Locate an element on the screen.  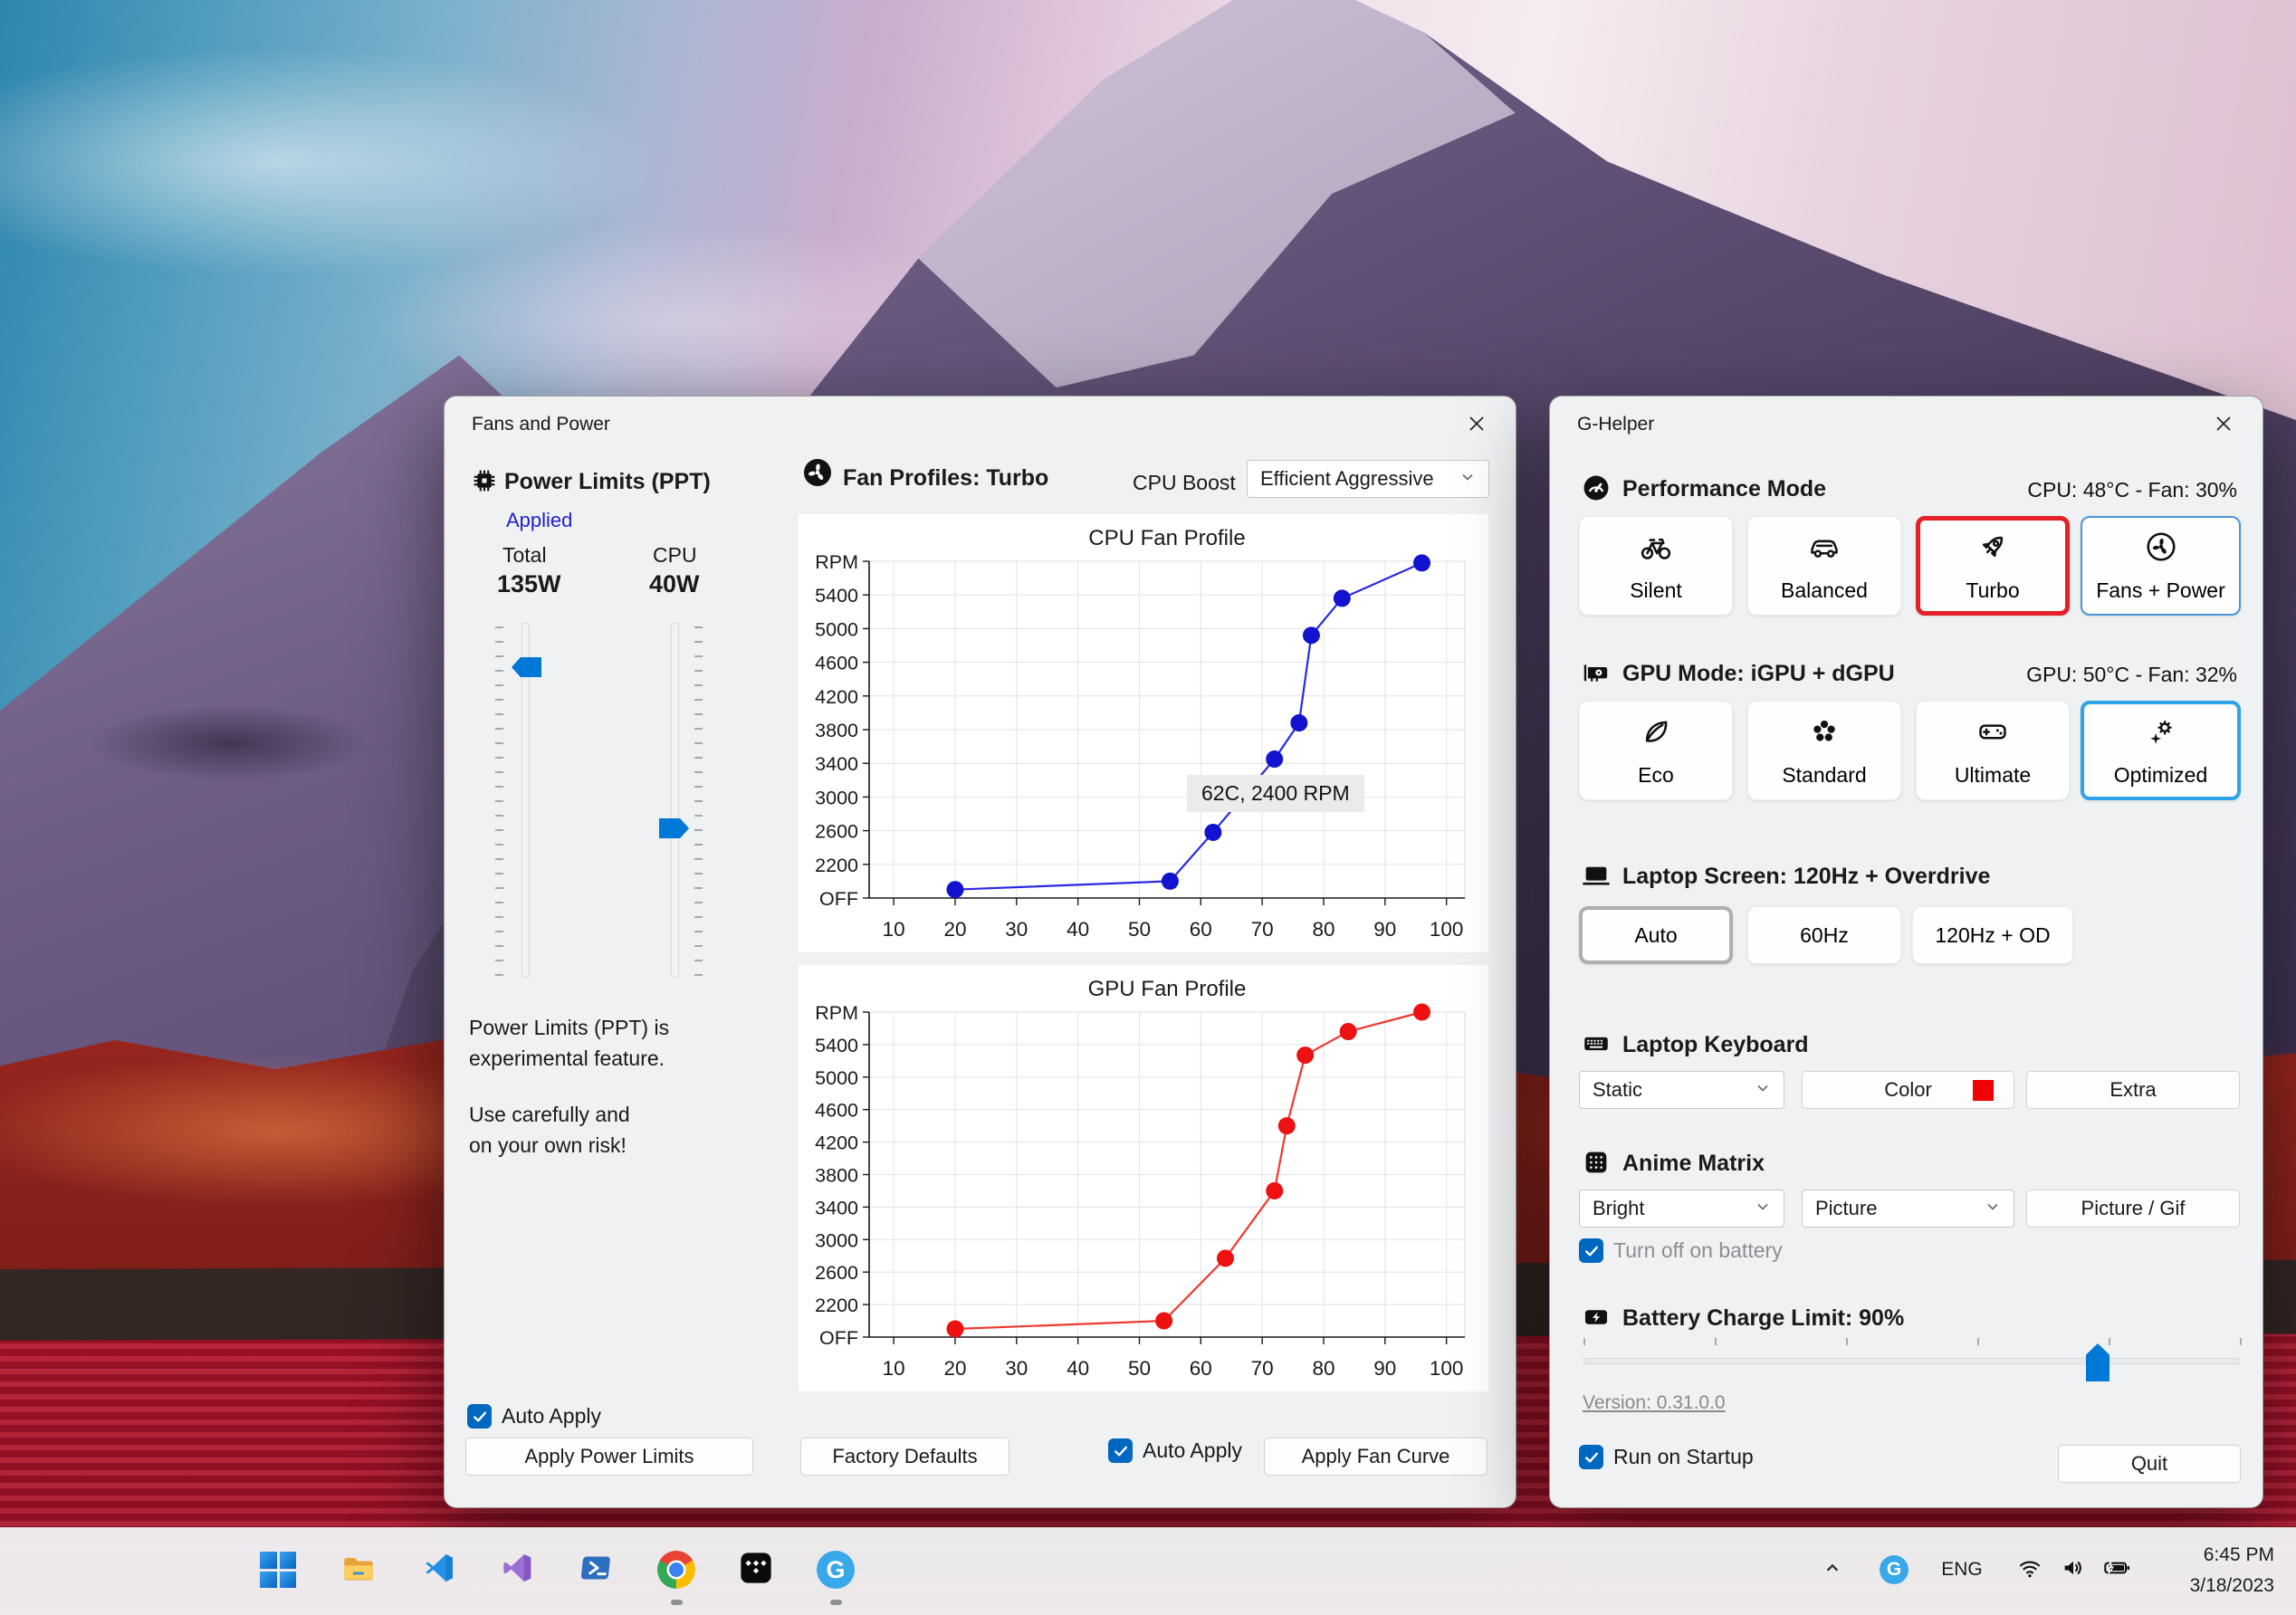
tidal-button is located at coordinates (756, 1569).